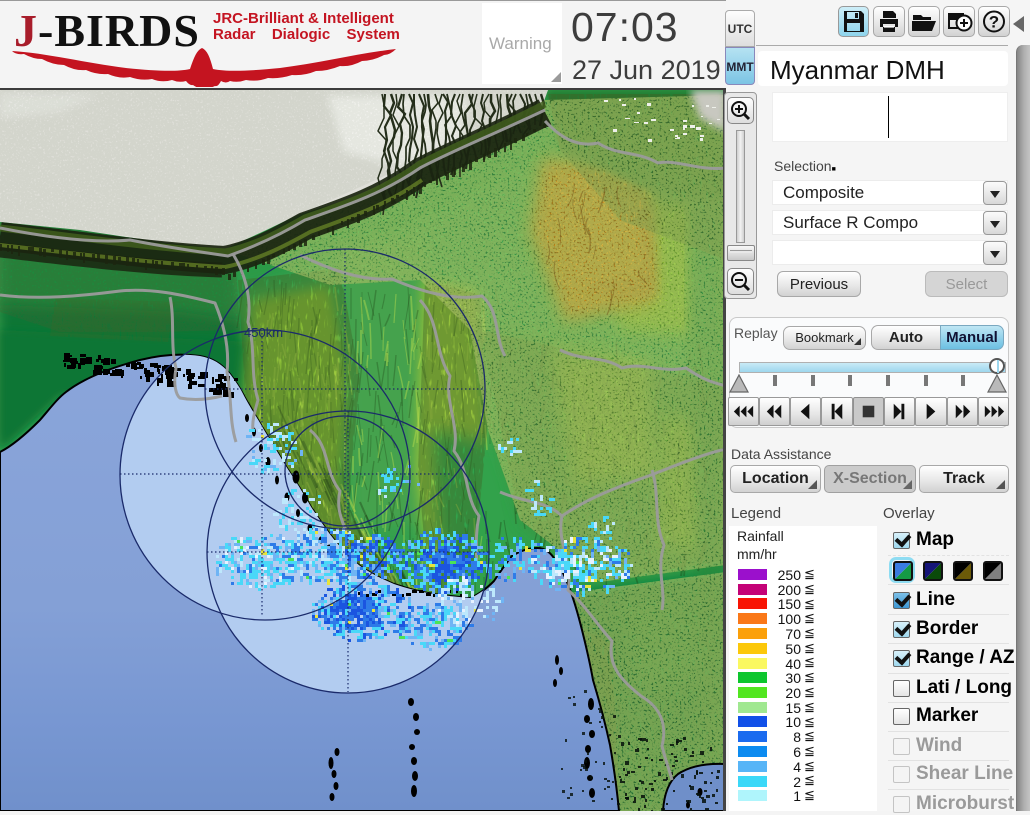 The width and height of the screenshot is (1030, 815). I want to click on svg-text: 450km, so click(263, 332).